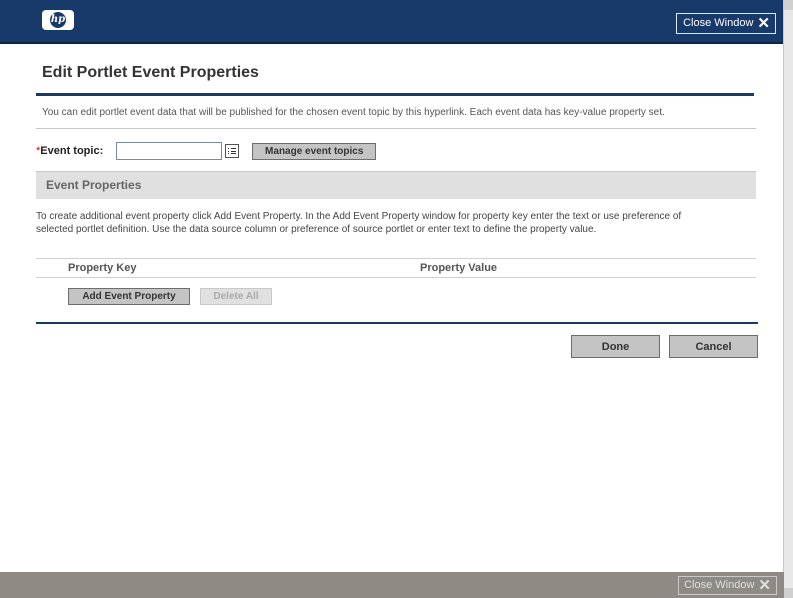  What do you see at coordinates (788, 299) in the screenshot?
I see `vertical-scrollbar` at bounding box center [788, 299].